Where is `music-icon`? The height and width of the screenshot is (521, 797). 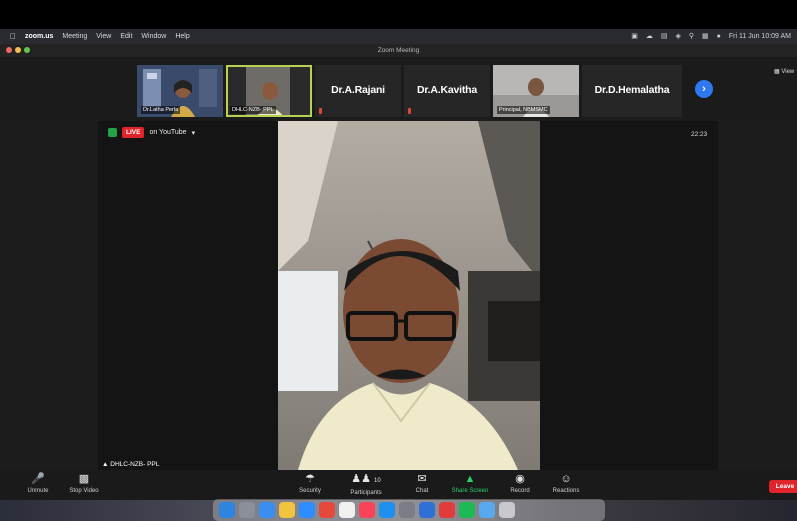
music-icon is located at coordinates (367, 510).